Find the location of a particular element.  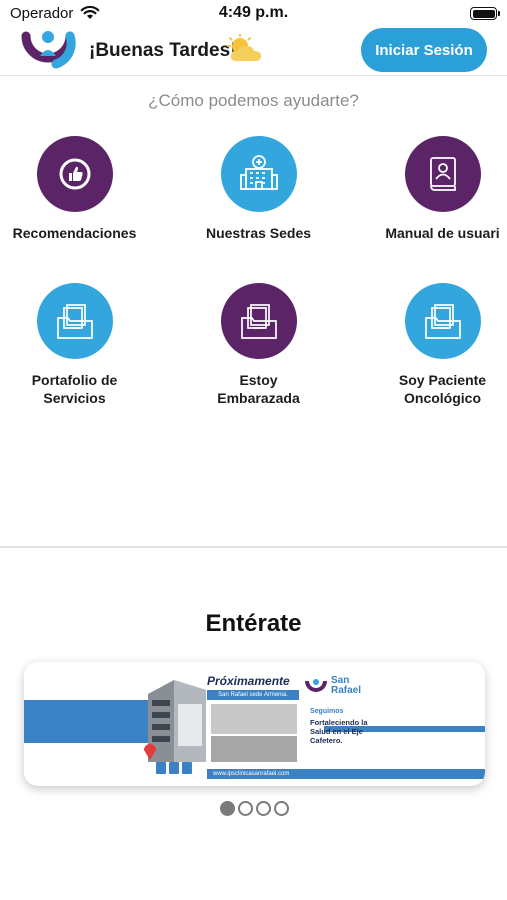

carousel-indicator is located at coordinates (254, 808).